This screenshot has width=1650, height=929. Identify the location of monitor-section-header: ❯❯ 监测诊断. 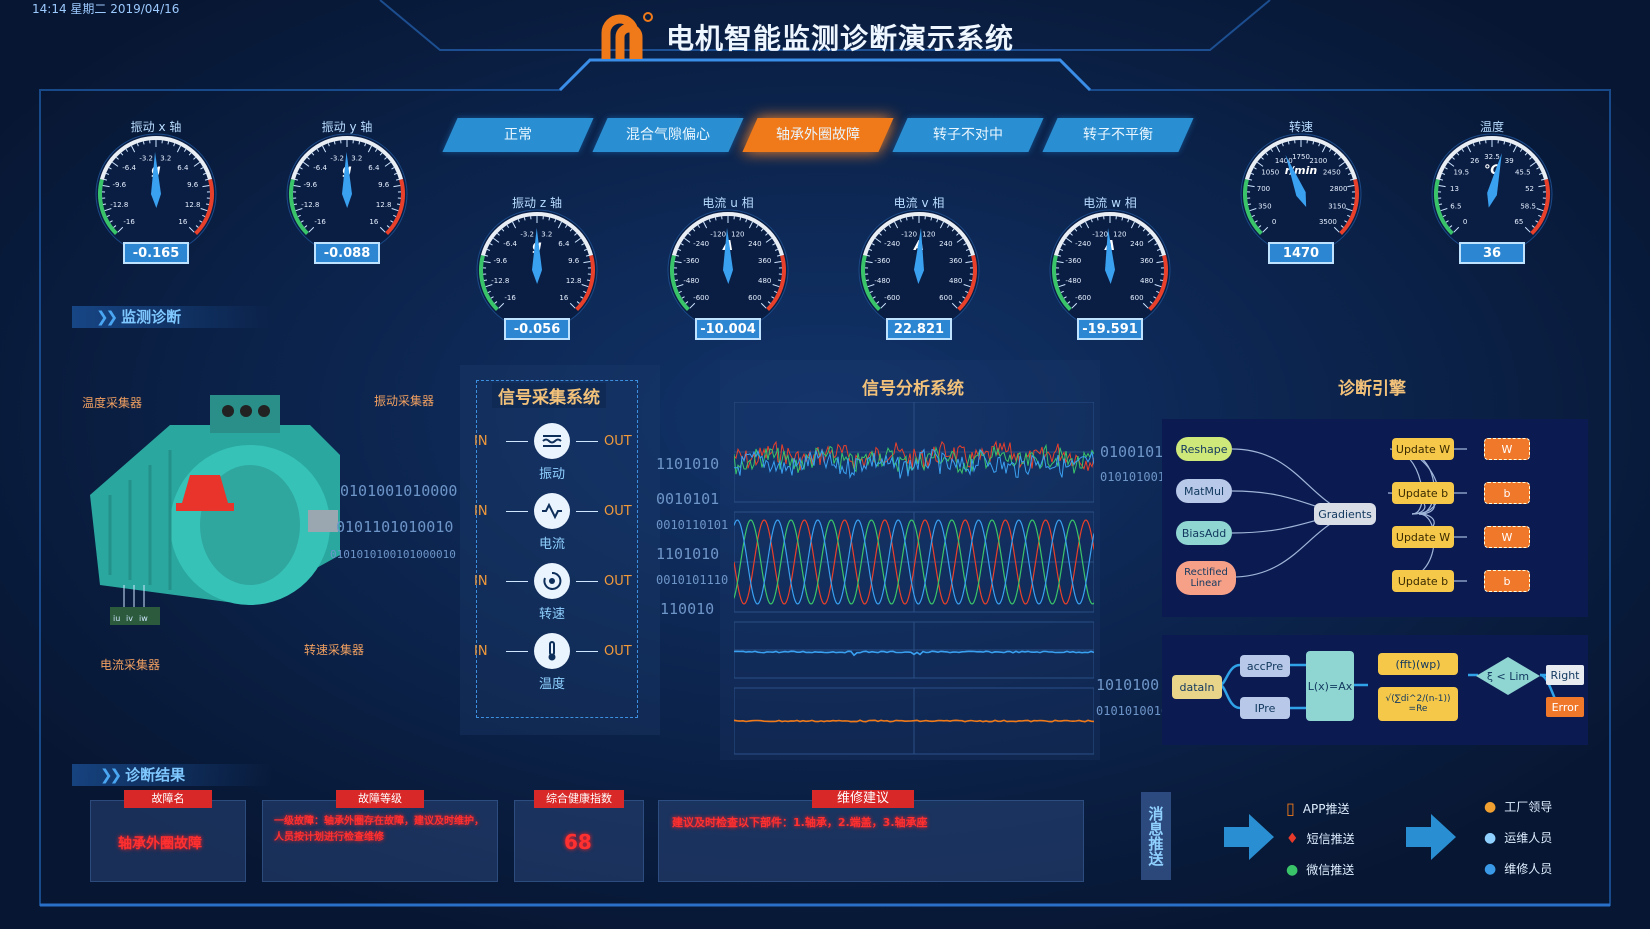
(172, 317).